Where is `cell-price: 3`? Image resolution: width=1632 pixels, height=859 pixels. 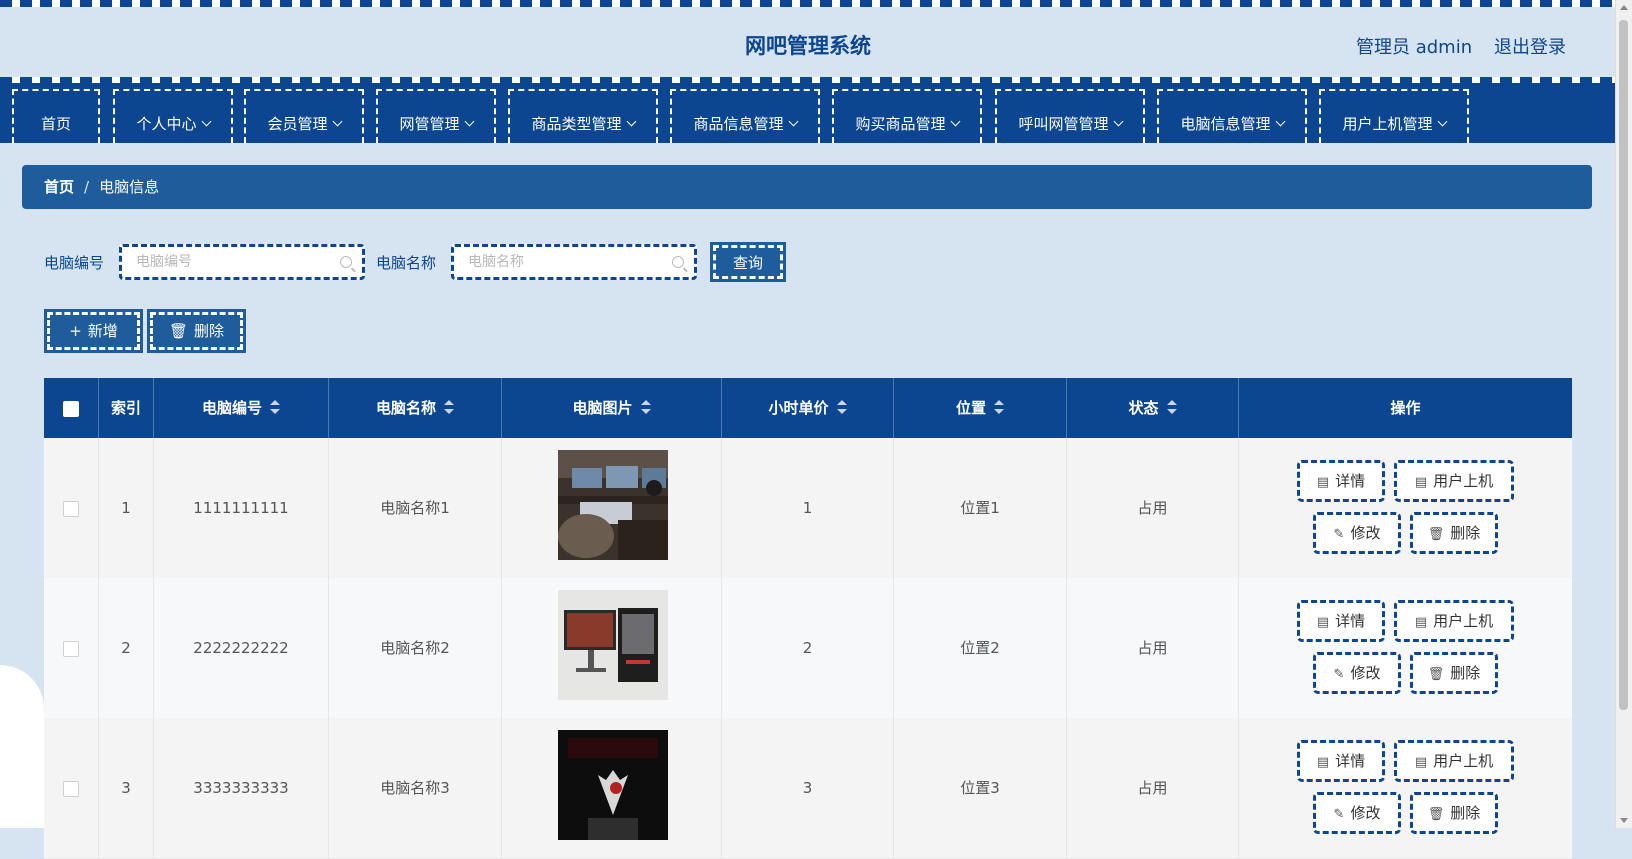
cell-price: 3 is located at coordinates (808, 788).